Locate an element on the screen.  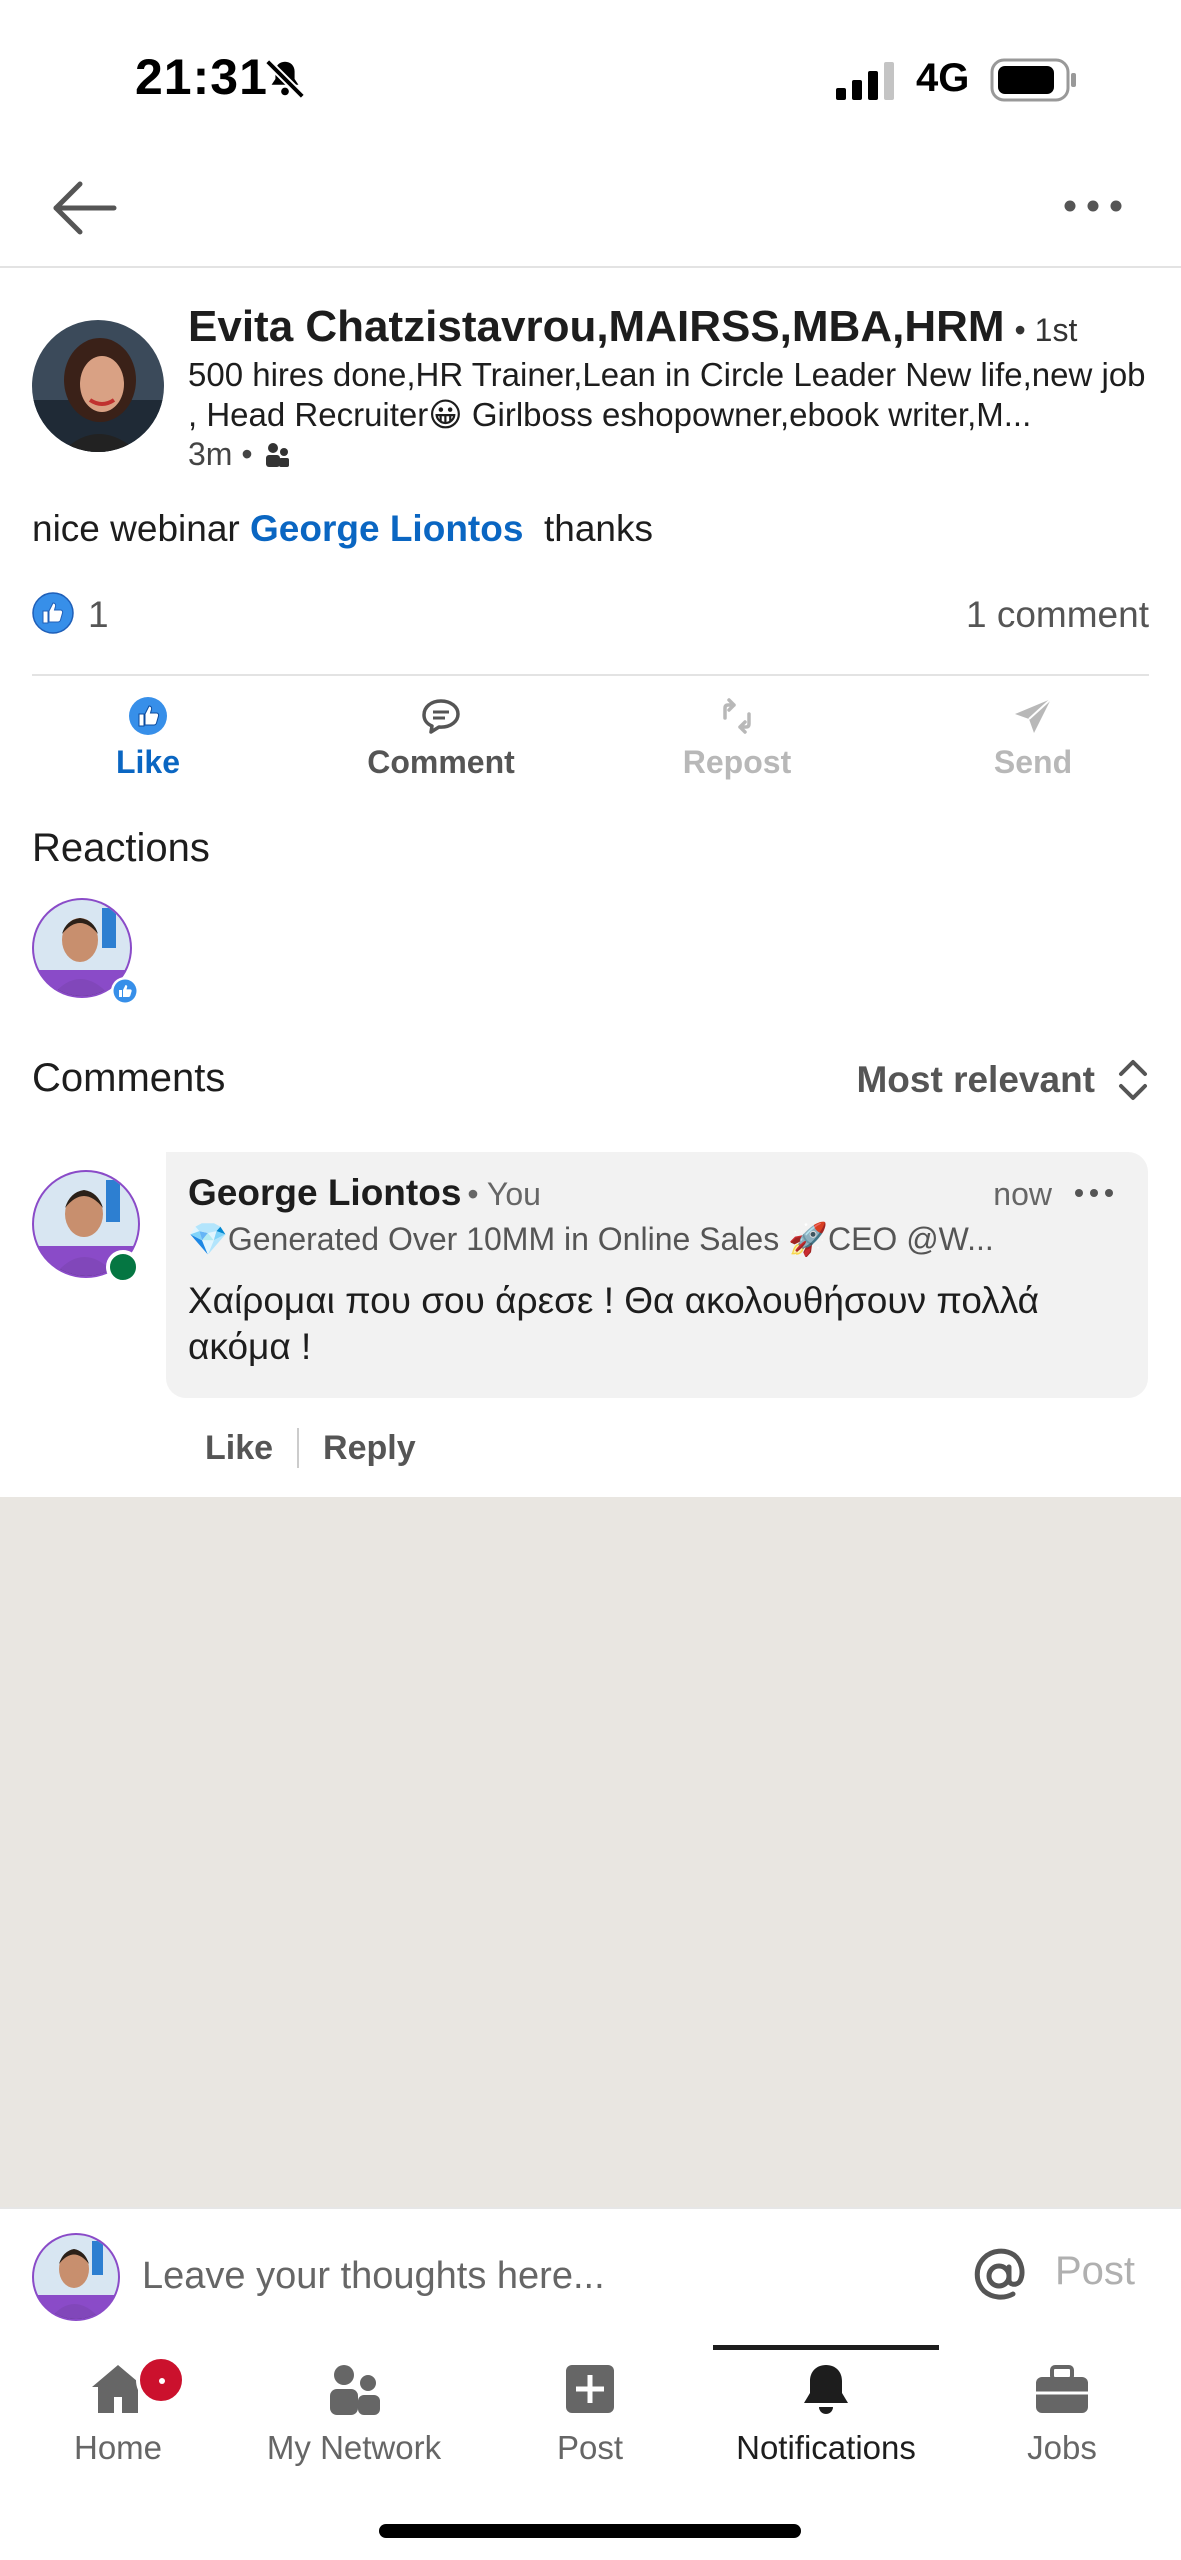
tab-my-network-label: My Network is located at coordinates (354, 2447).